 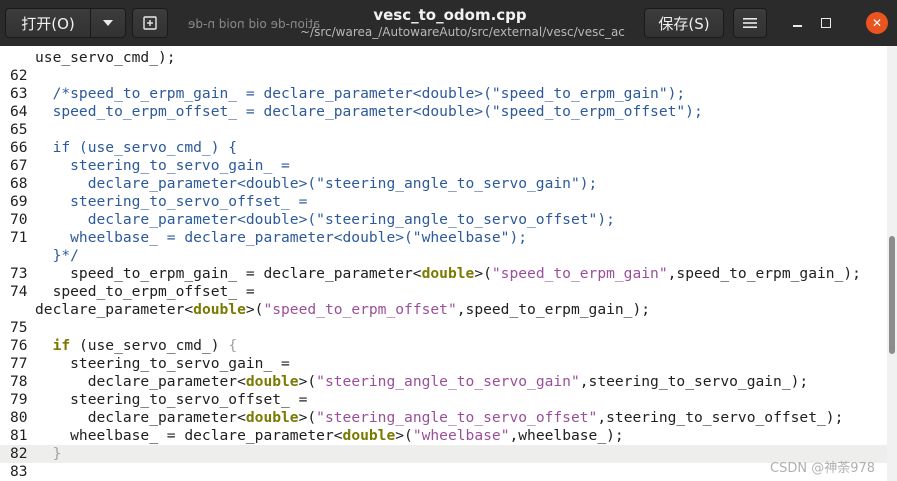 I want to click on code-text: }*/, so click(x=57, y=256).